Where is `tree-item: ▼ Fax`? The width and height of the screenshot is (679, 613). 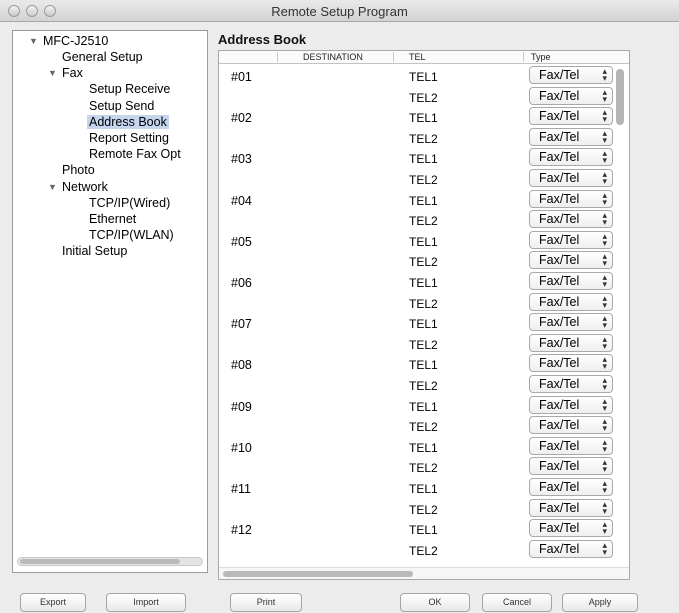
tree-item: ▼ Fax is located at coordinates (65, 73).